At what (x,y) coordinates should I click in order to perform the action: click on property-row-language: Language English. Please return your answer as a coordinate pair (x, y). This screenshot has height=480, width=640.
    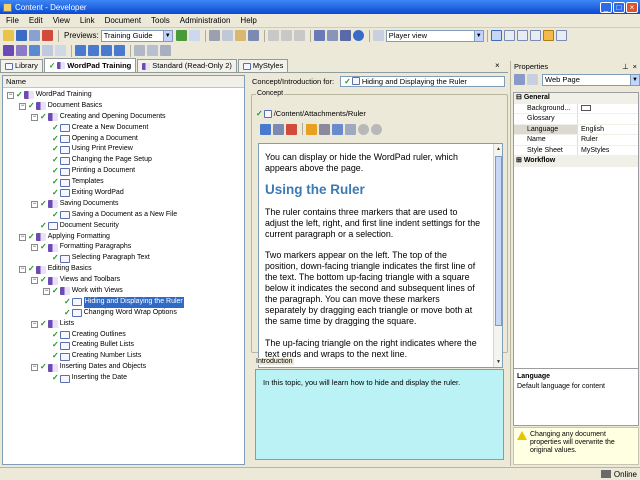
    Looking at the image, I should click on (576, 129).